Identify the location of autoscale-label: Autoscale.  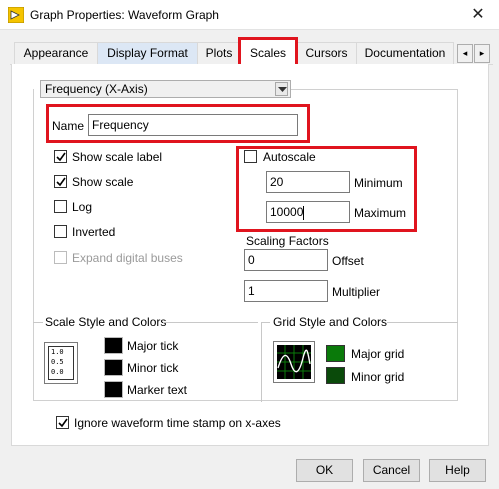
(289, 157).